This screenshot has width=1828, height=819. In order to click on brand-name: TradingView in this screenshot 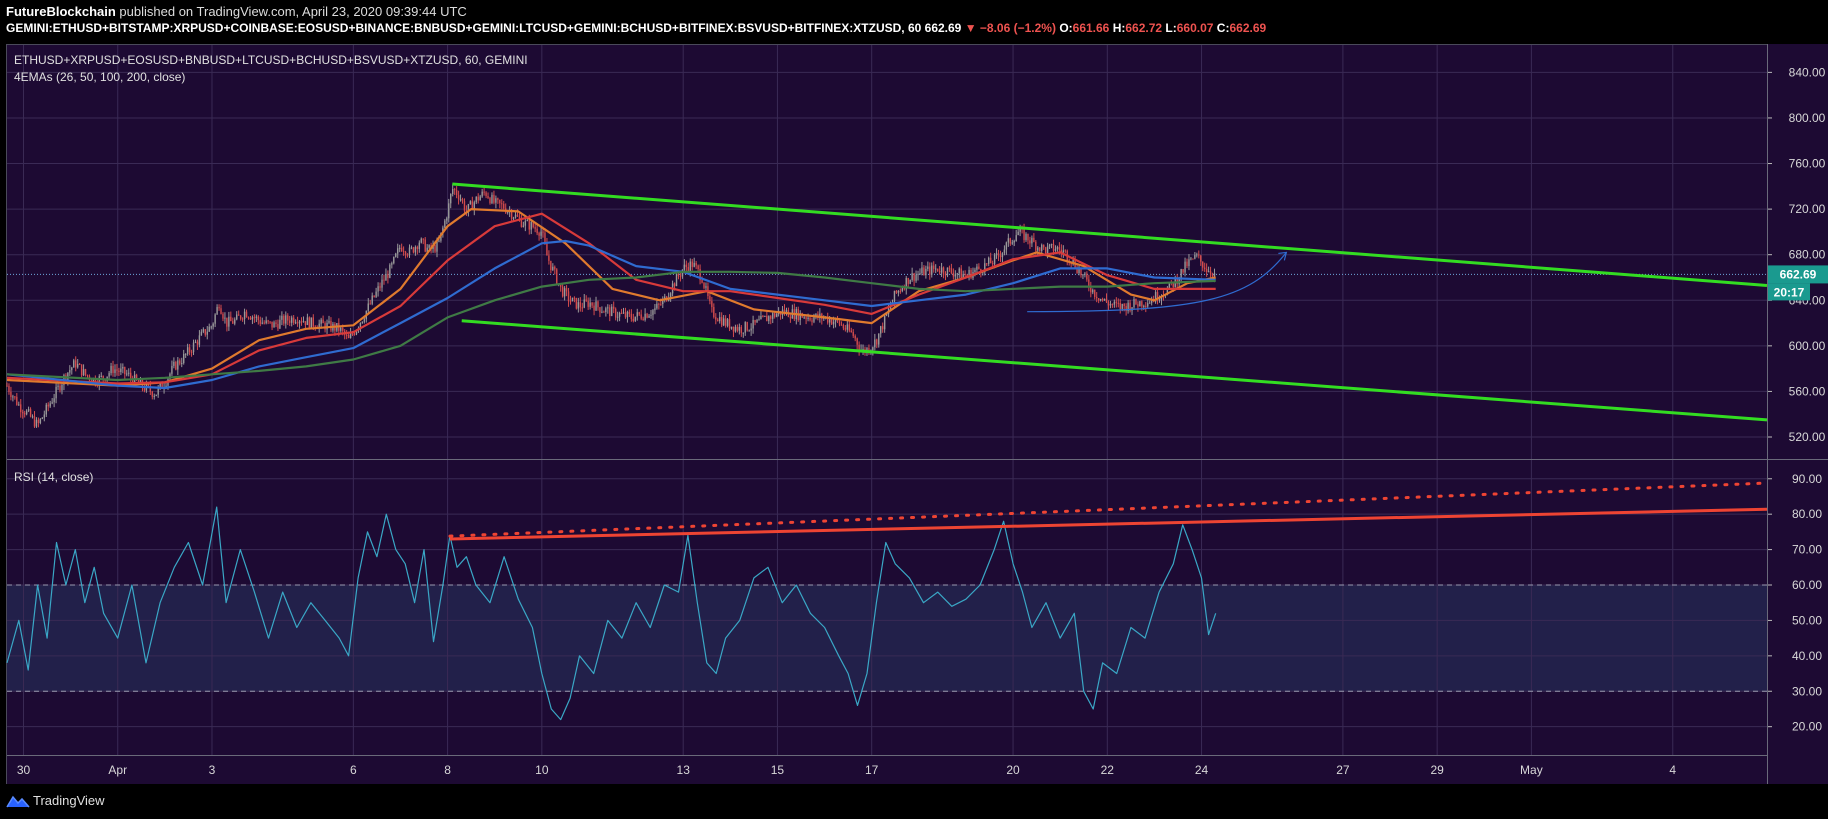, I will do `click(69, 800)`.